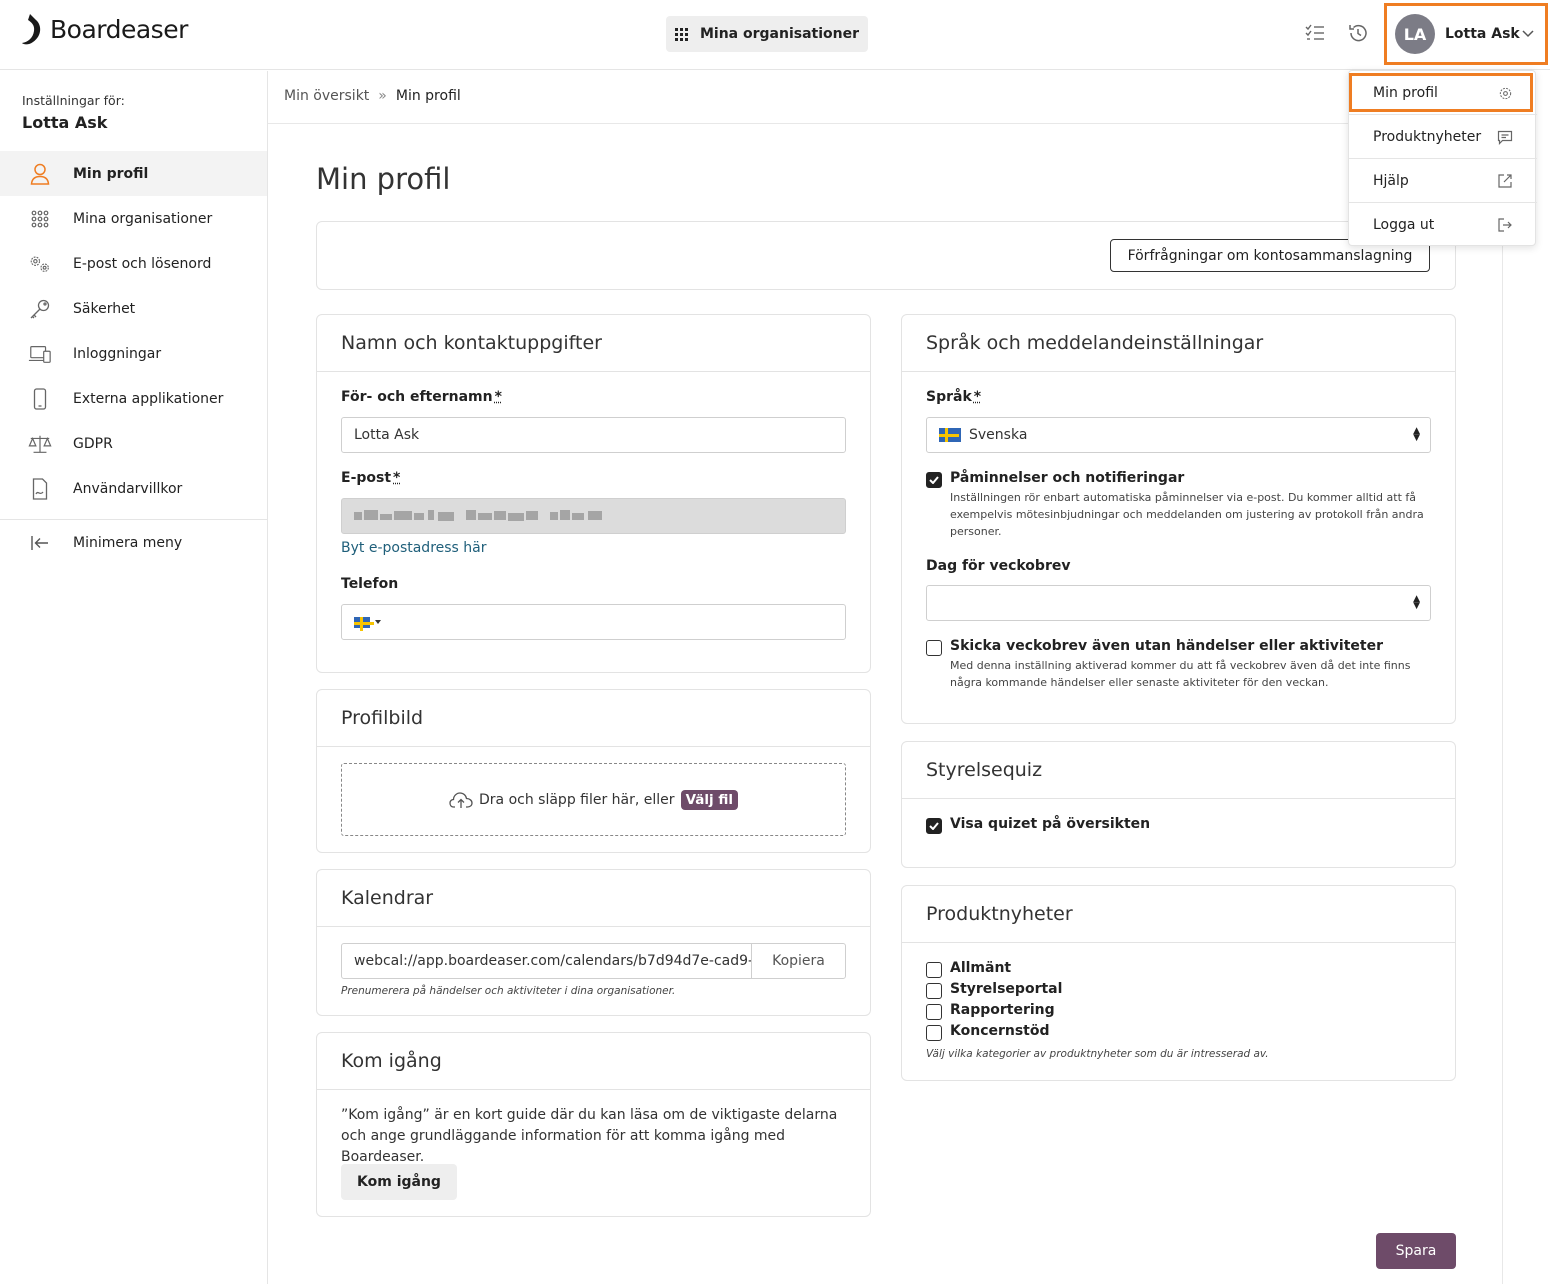 The image size is (1550, 1284). I want to click on email-field, so click(593, 516).